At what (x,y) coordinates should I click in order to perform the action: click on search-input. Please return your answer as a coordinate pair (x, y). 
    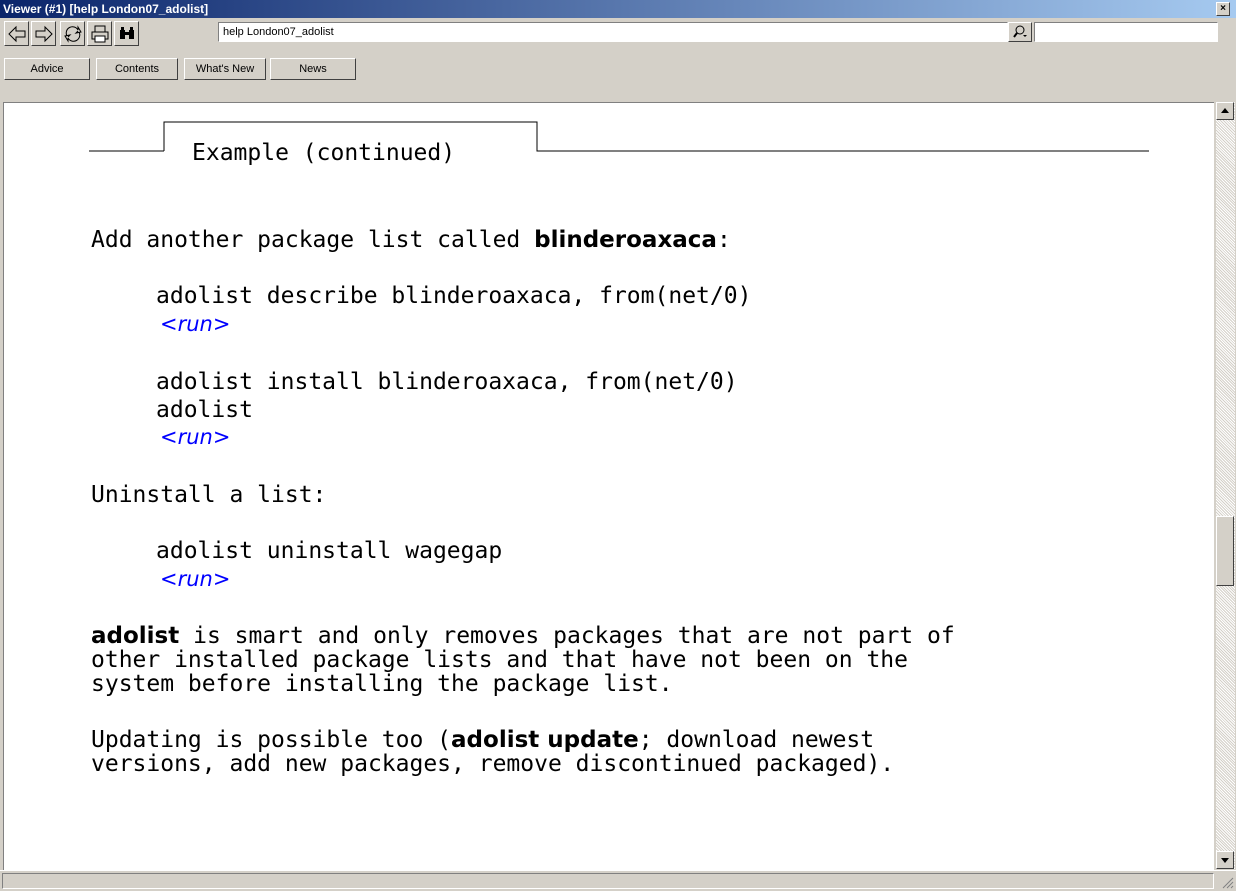
    Looking at the image, I should click on (1126, 32).